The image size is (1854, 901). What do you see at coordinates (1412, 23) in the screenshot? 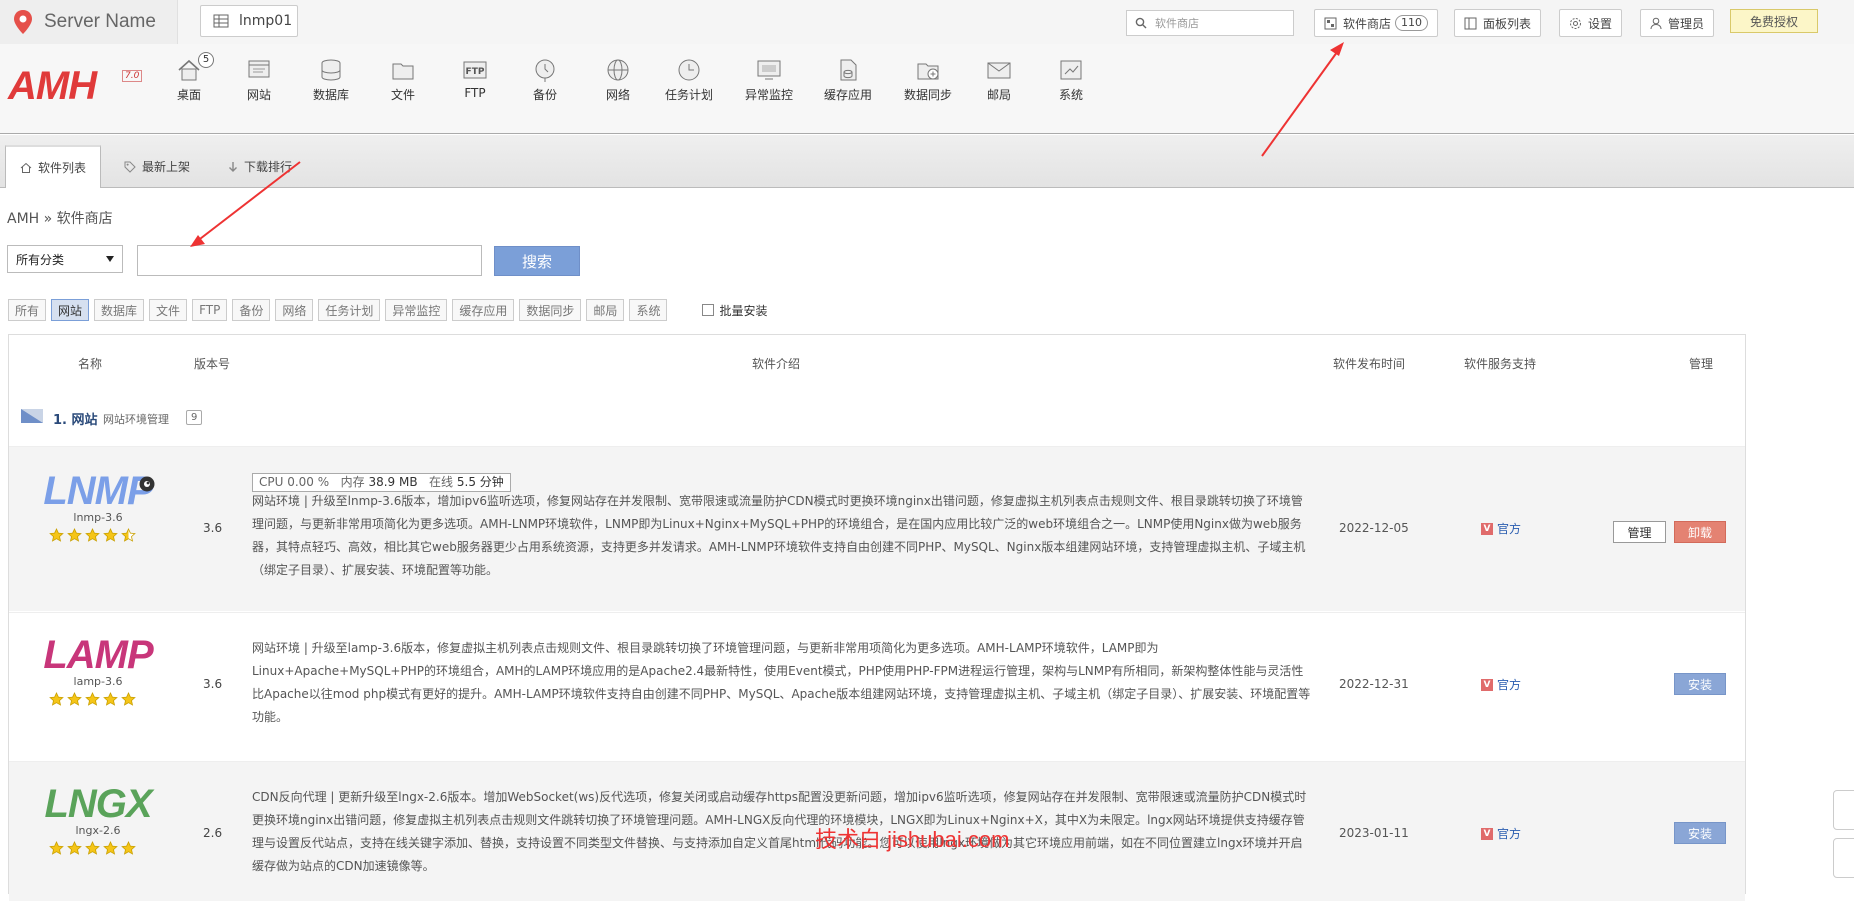
I see `store-count-badge: 110` at bounding box center [1412, 23].